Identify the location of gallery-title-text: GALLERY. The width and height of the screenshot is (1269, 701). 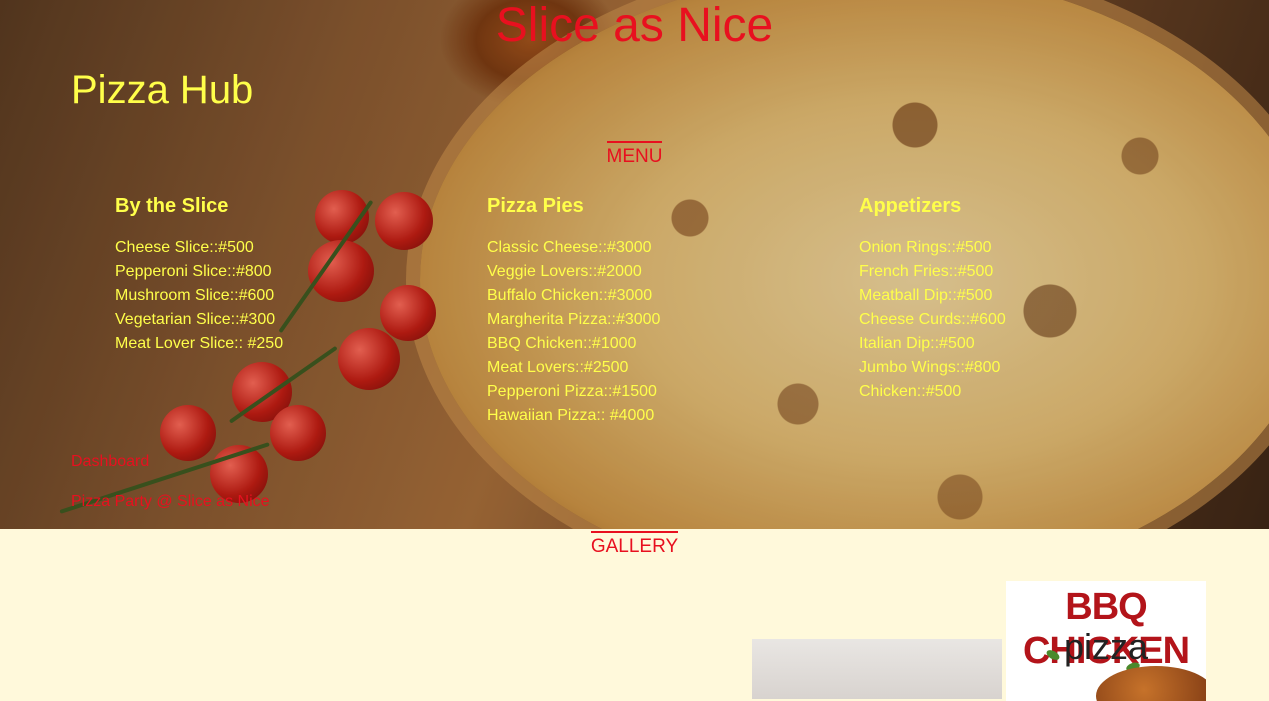
(634, 545).